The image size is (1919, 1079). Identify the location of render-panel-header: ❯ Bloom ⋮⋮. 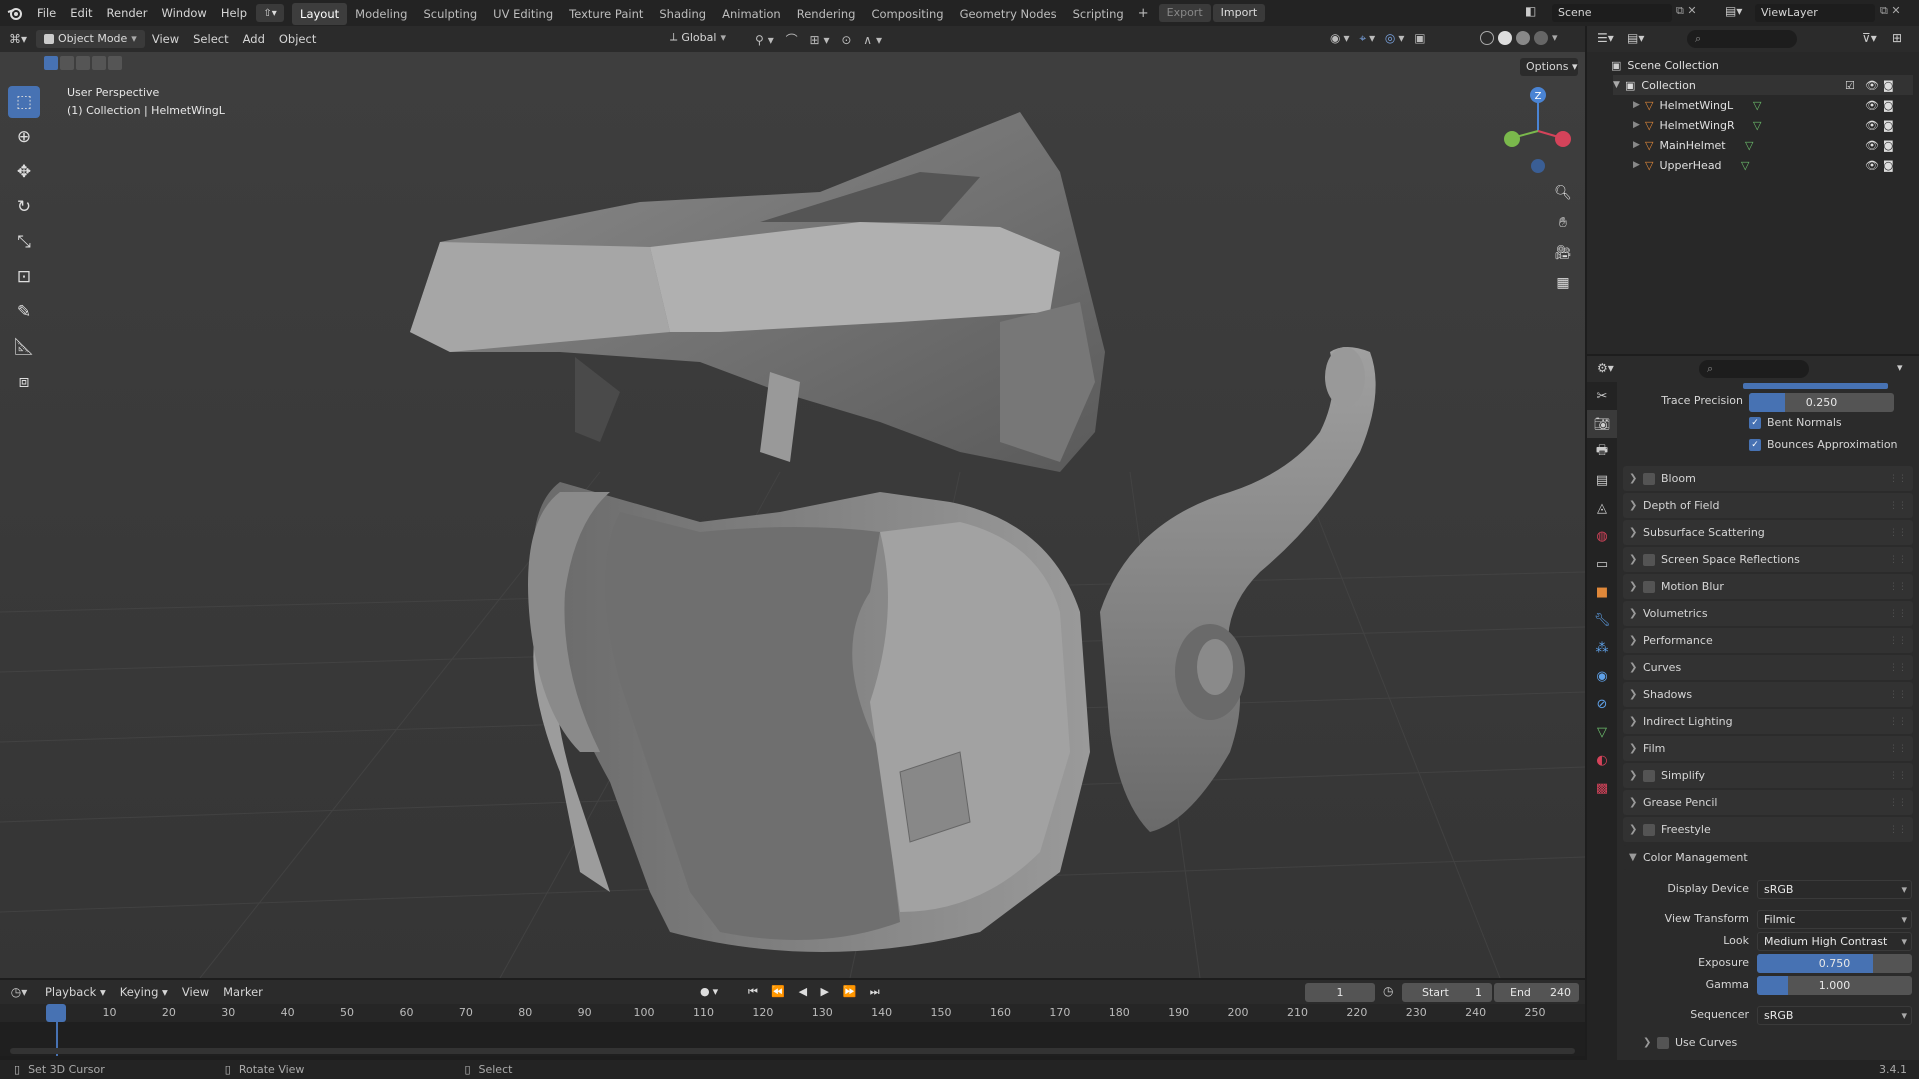
(1768, 478).